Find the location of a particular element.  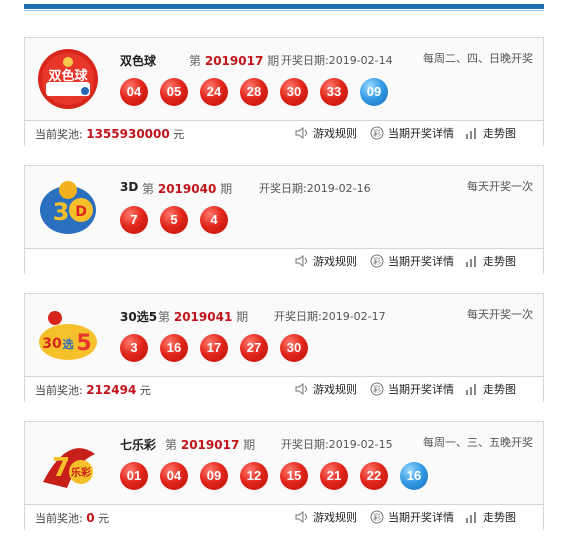

red-ball: 28 is located at coordinates (254, 92).